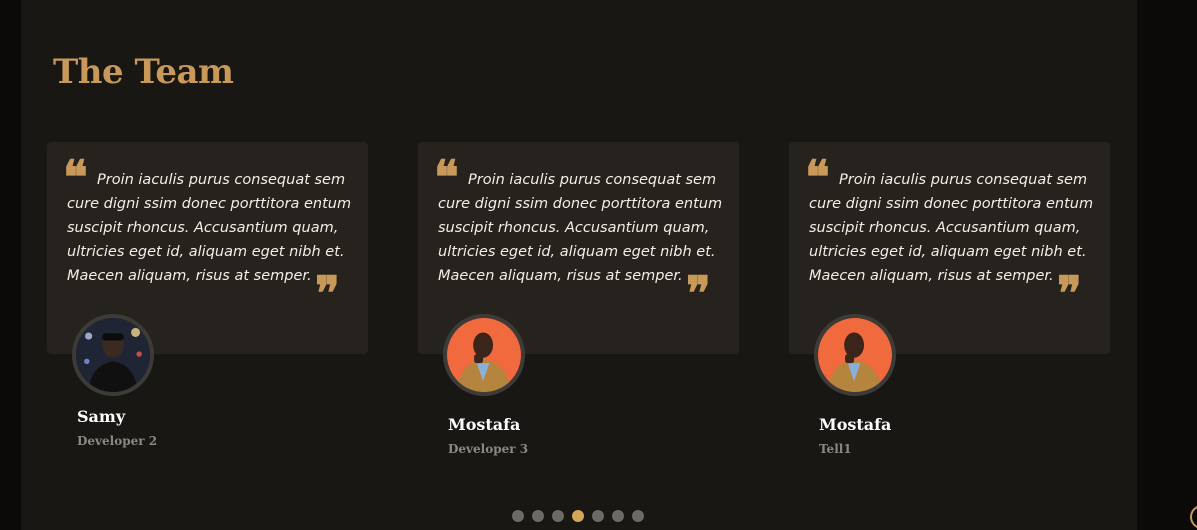 This screenshot has width=1197, height=530. What do you see at coordinates (1193, 517) in the screenshot?
I see `scroll-edge-icon` at bounding box center [1193, 517].